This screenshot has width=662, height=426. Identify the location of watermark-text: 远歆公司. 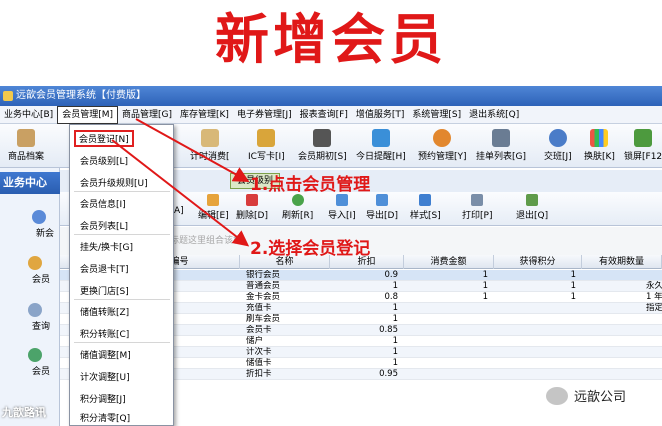
(600, 397).